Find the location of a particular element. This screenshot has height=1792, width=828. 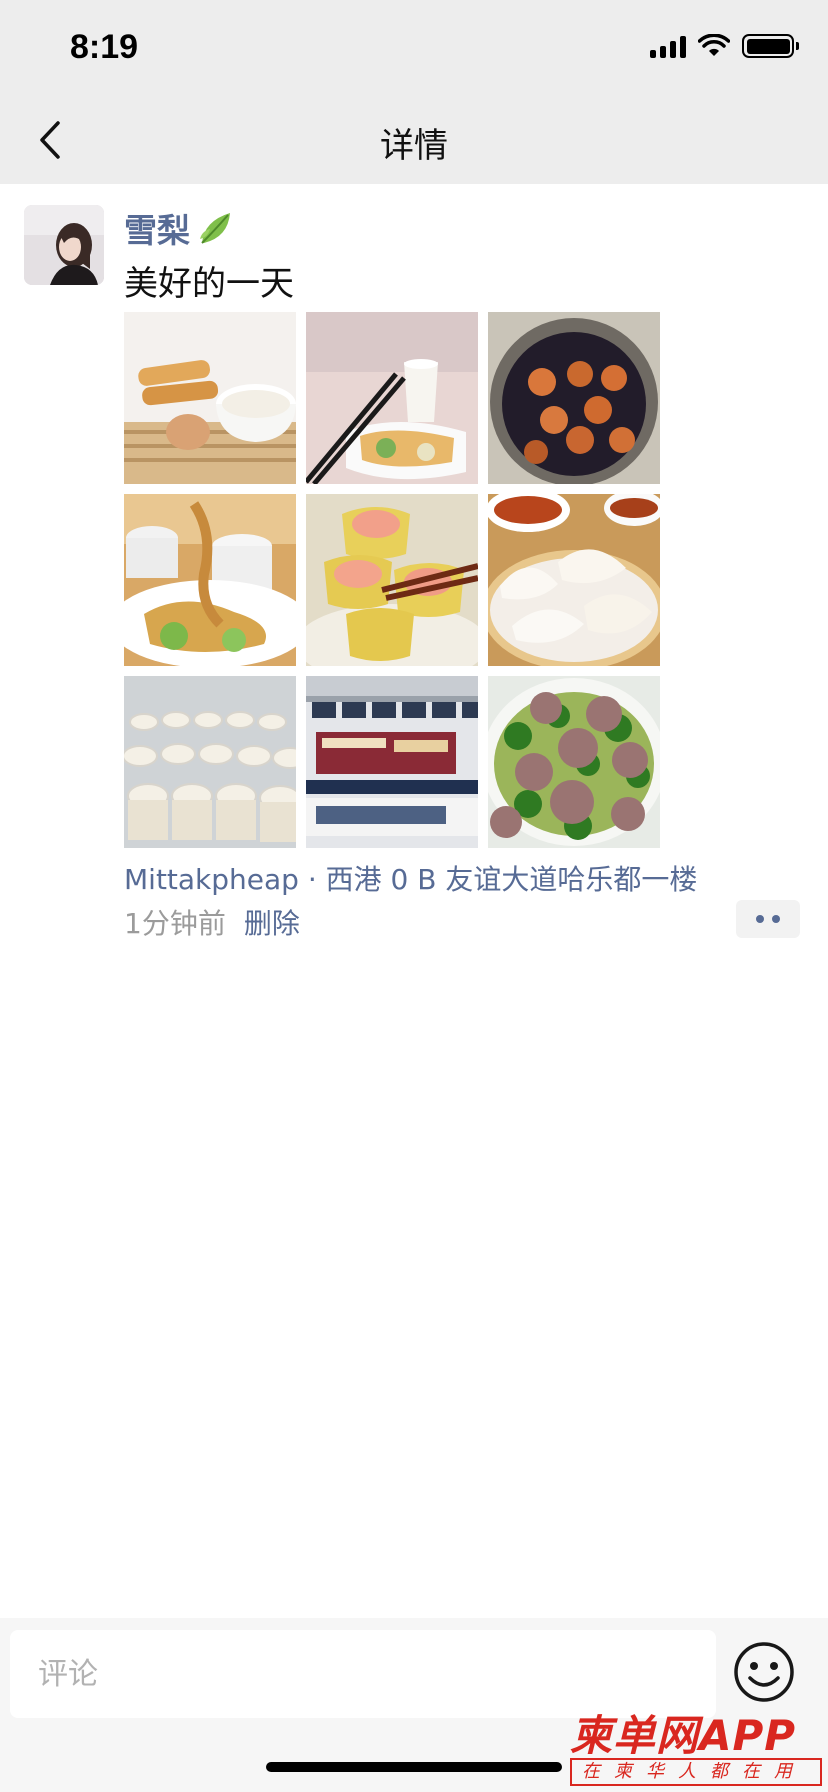

avatar is located at coordinates (64, 245).